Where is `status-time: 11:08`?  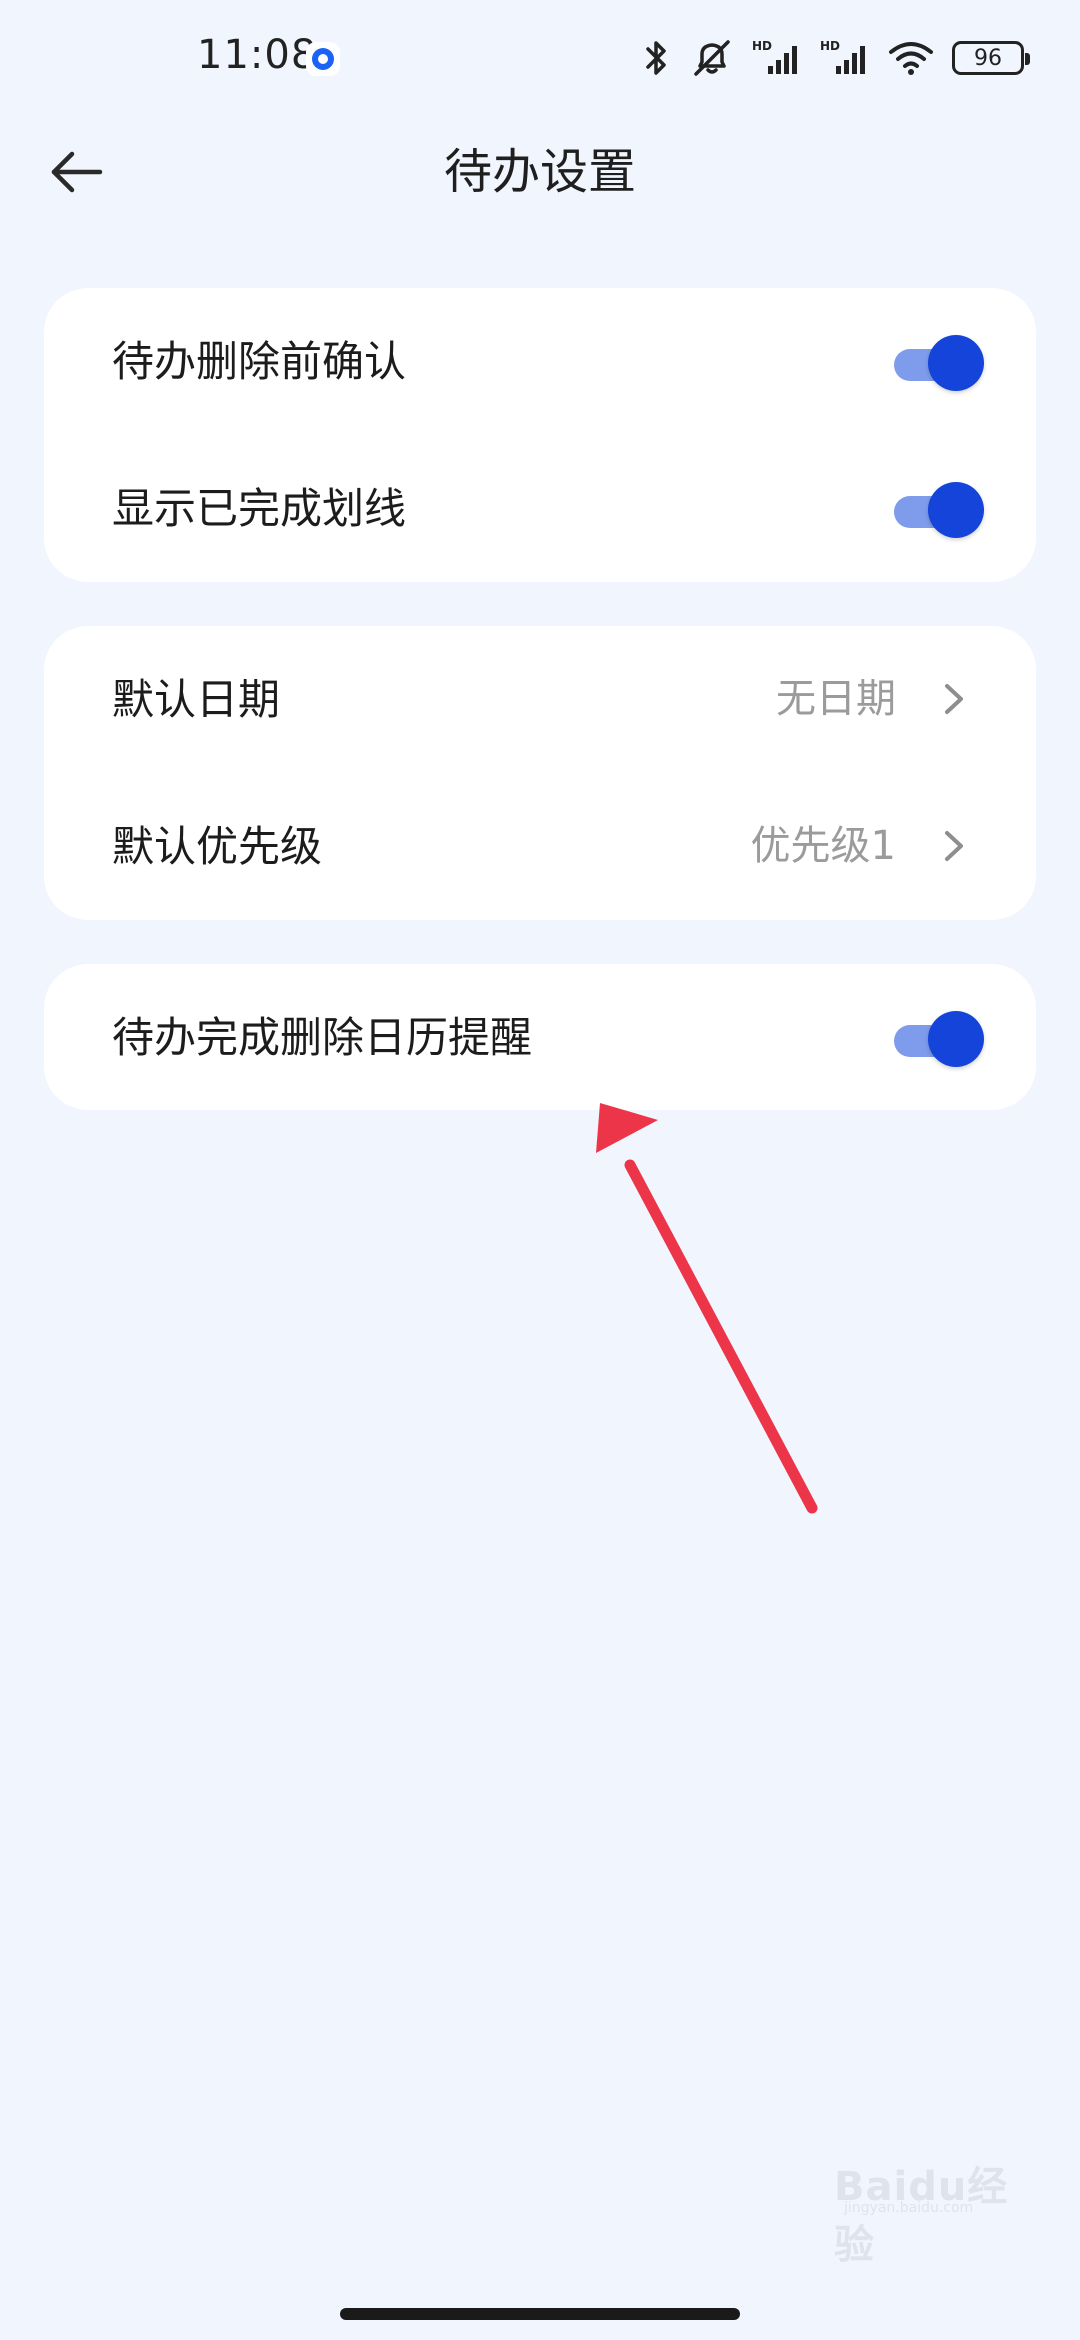 status-time: 11:08 is located at coordinates (257, 55).